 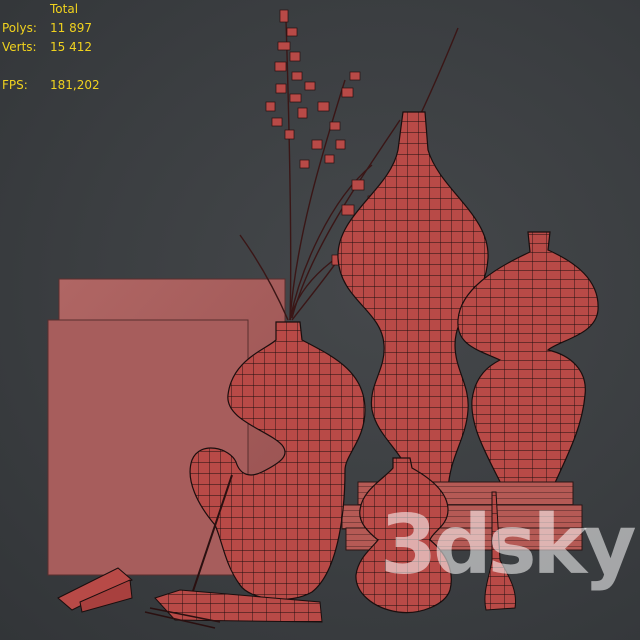 What do you see at coordinates (71, 47) in the screenshot?
I see `verts-value: 15 412` at bounding box center [71, 47].